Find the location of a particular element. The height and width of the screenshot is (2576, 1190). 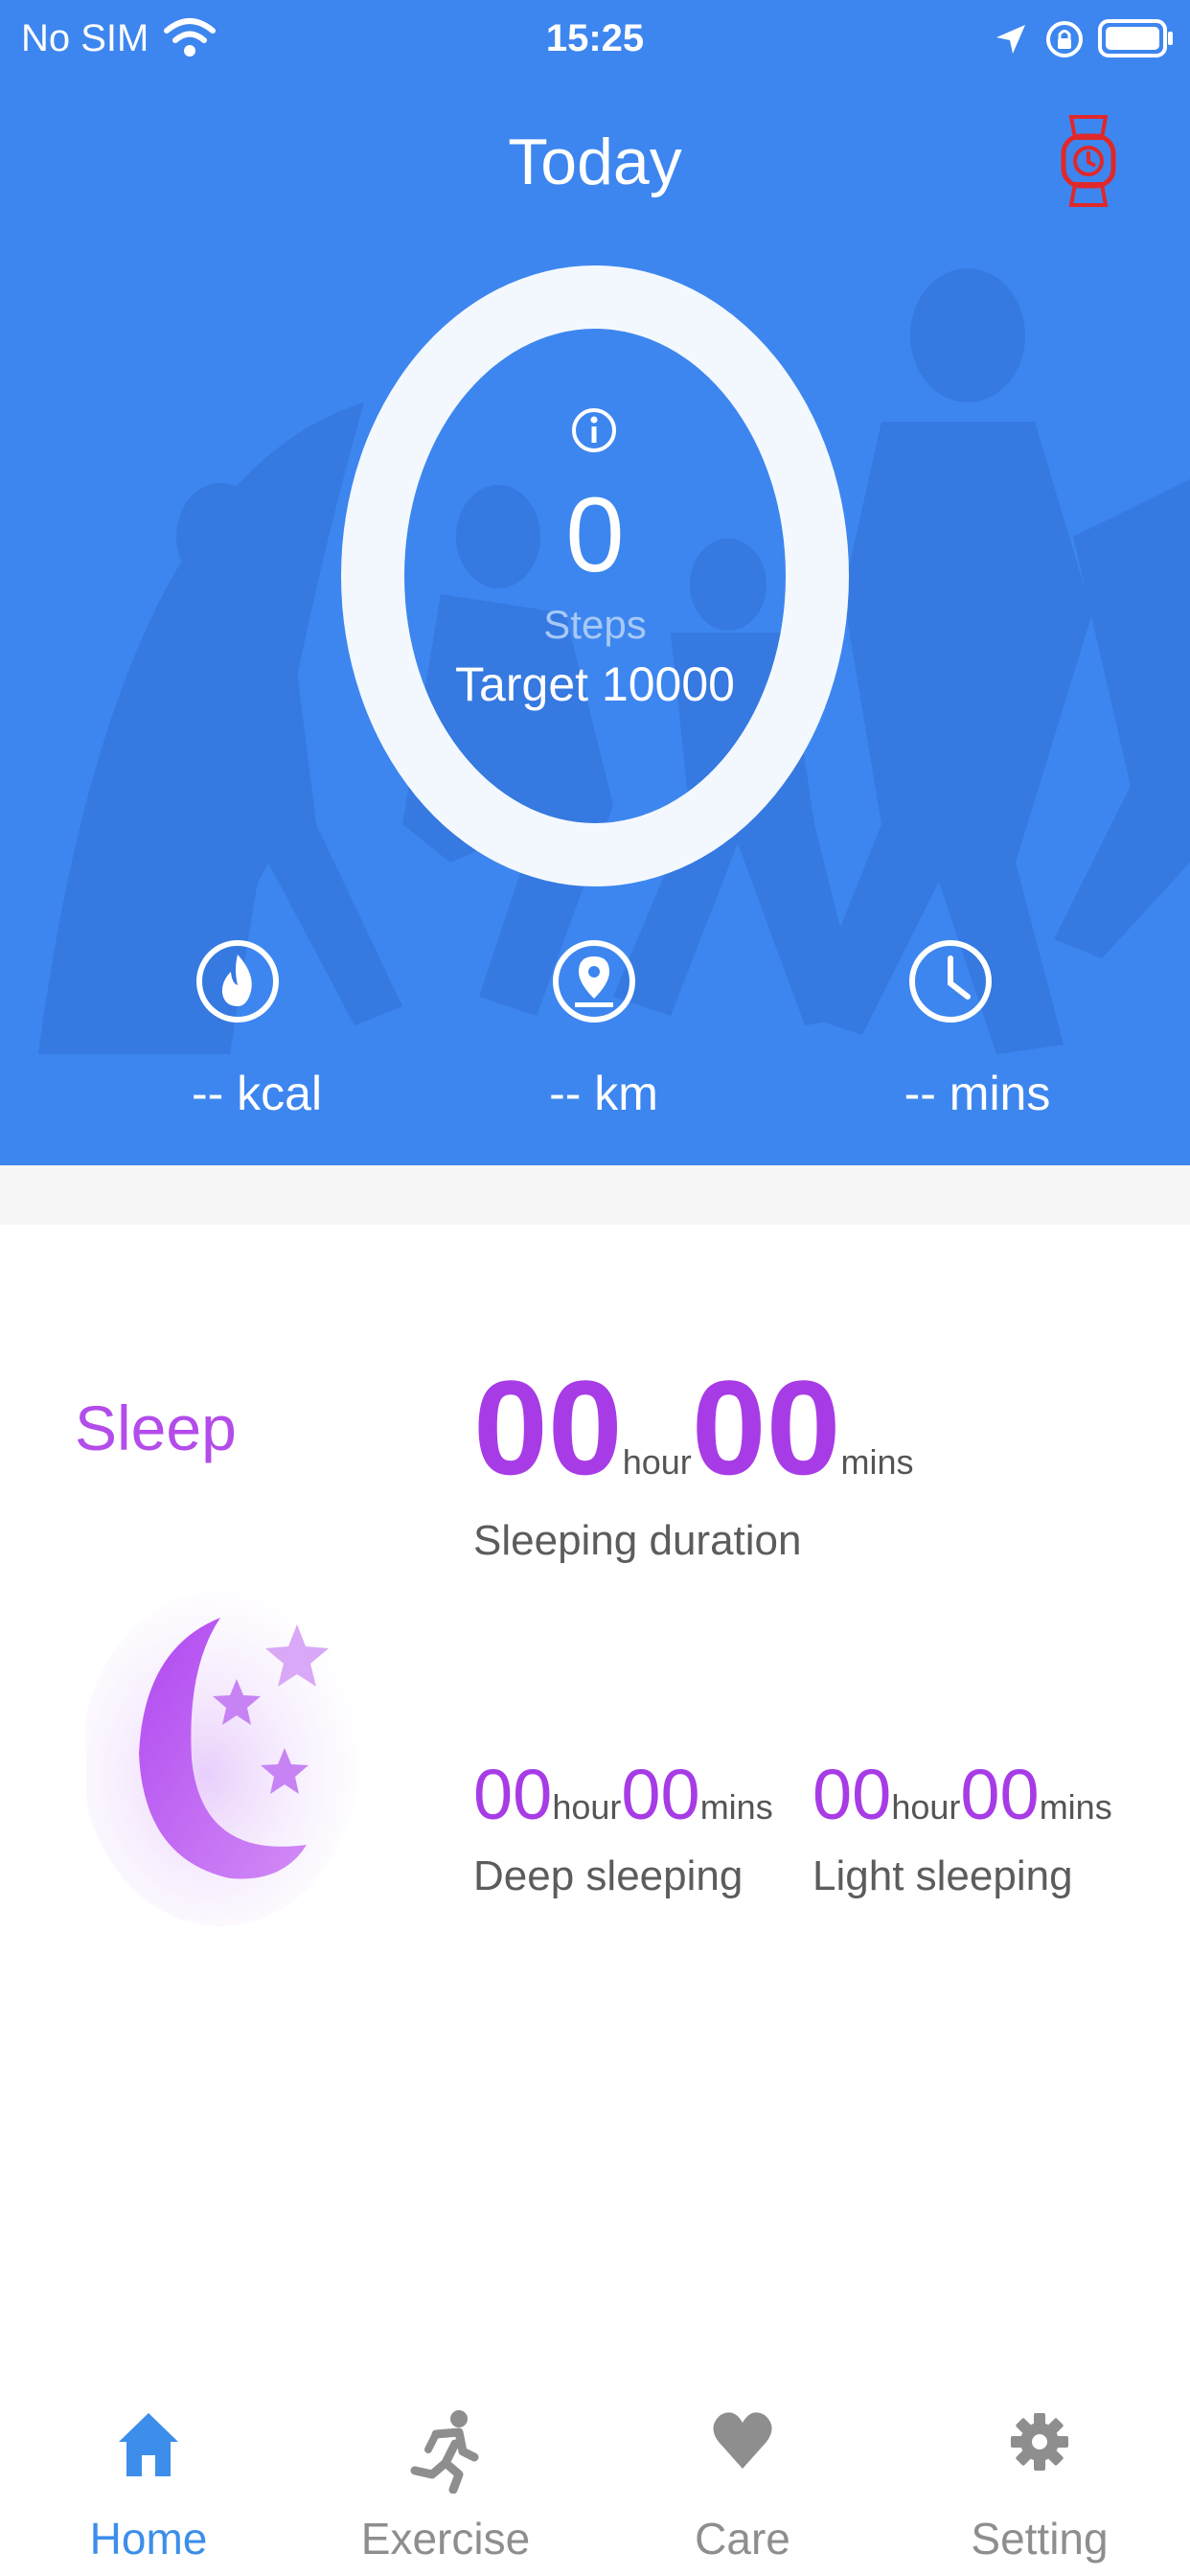

moon-stars-icon is located at coordinates (222, 1759).